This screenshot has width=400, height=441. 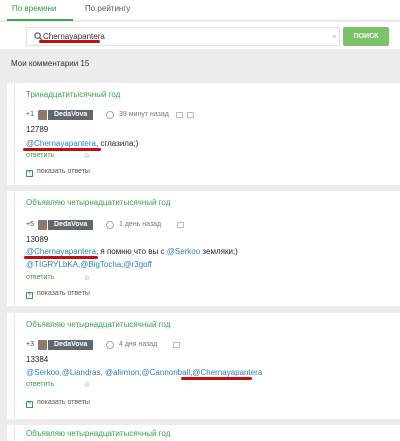 I want to click on comment-time: 1 день назад, so click(x=140, y=224).